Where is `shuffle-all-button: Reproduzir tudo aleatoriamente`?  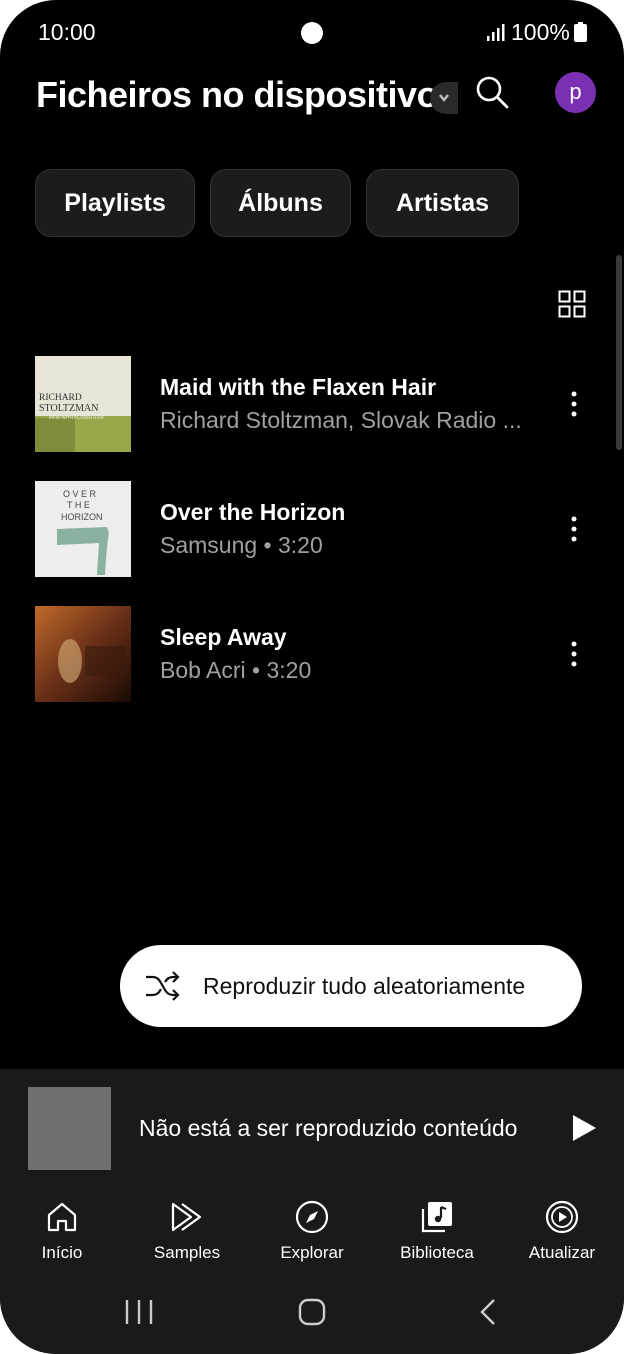
shuffle-all-button: Reproduzir tudo aleatoriamente is located at coordinates (351, 986).